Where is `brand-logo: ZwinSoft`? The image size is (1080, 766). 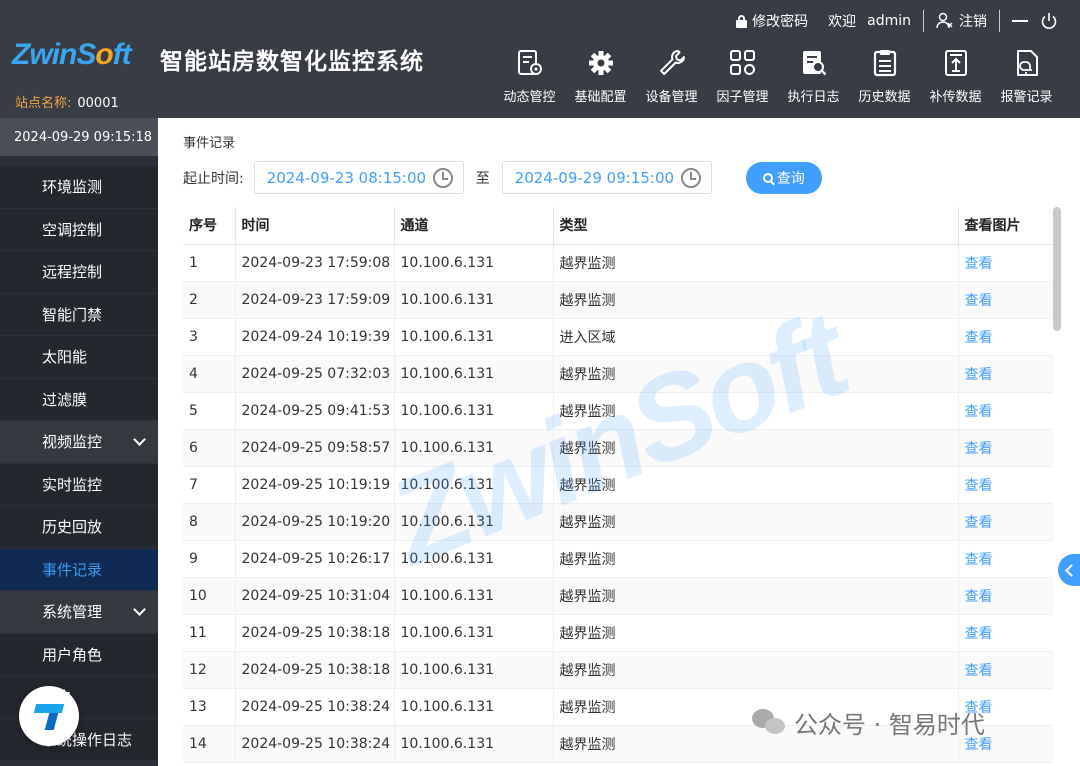
brand-logo: ZwinSoft is located at coordinates (72, 54).